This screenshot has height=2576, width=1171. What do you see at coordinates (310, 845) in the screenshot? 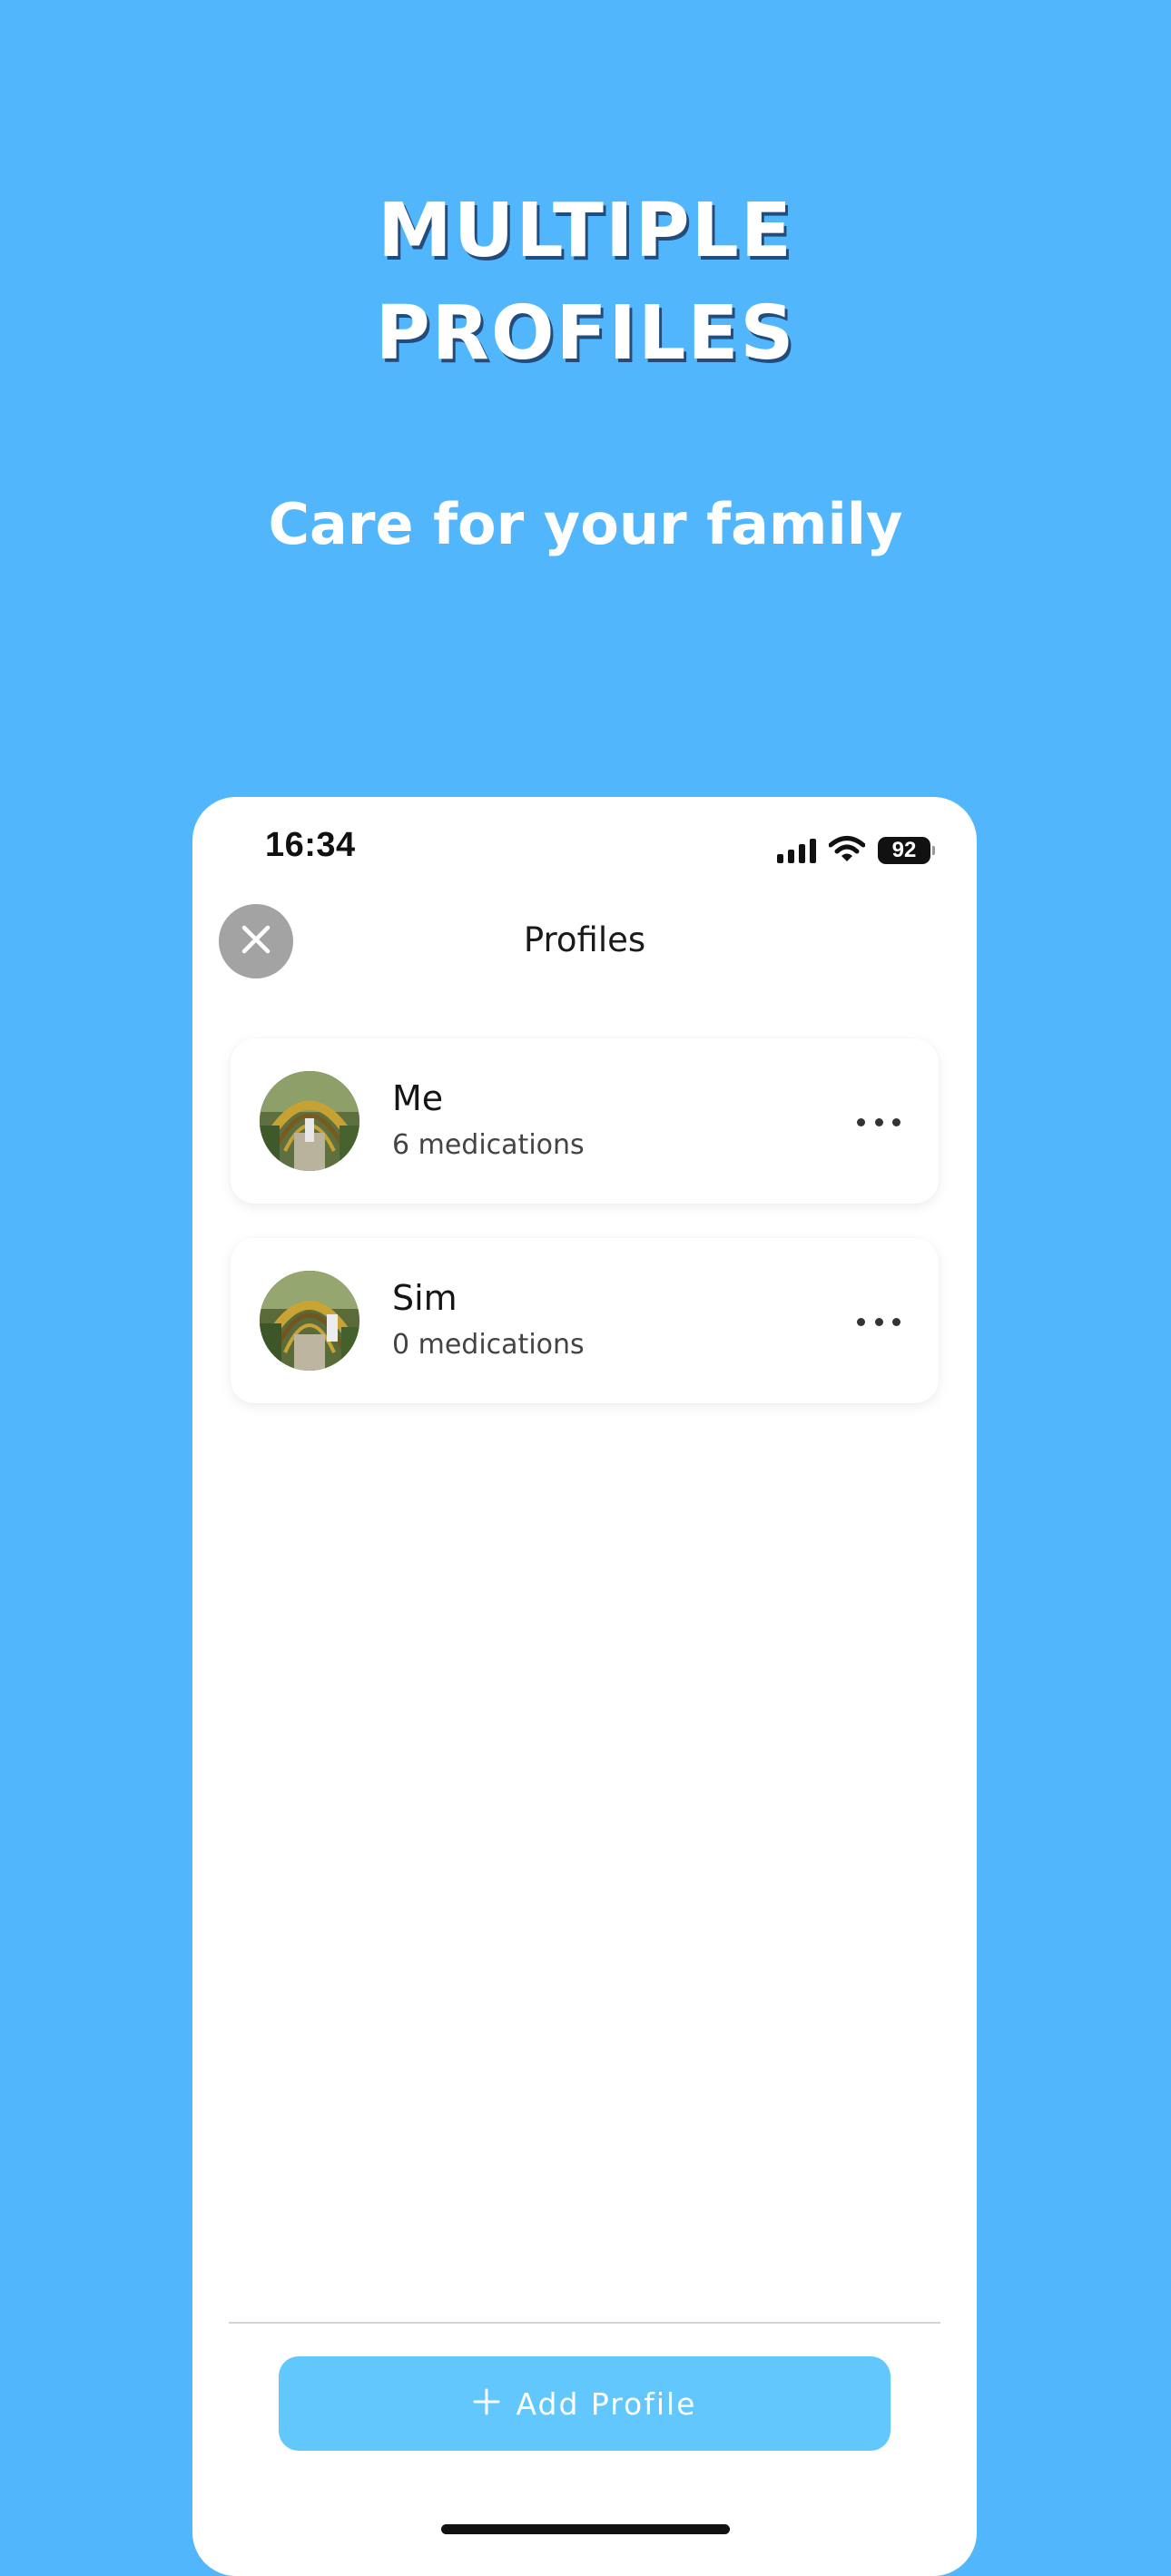
I see `status-time: 16:34` at bounding box center [310, 845].